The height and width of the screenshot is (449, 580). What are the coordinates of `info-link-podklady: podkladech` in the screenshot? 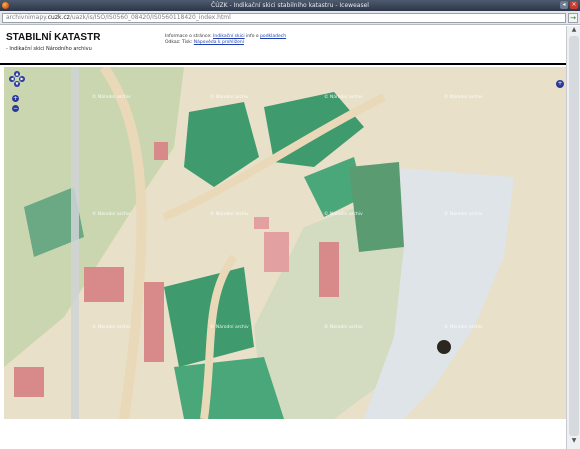 It's located at (273, 36).